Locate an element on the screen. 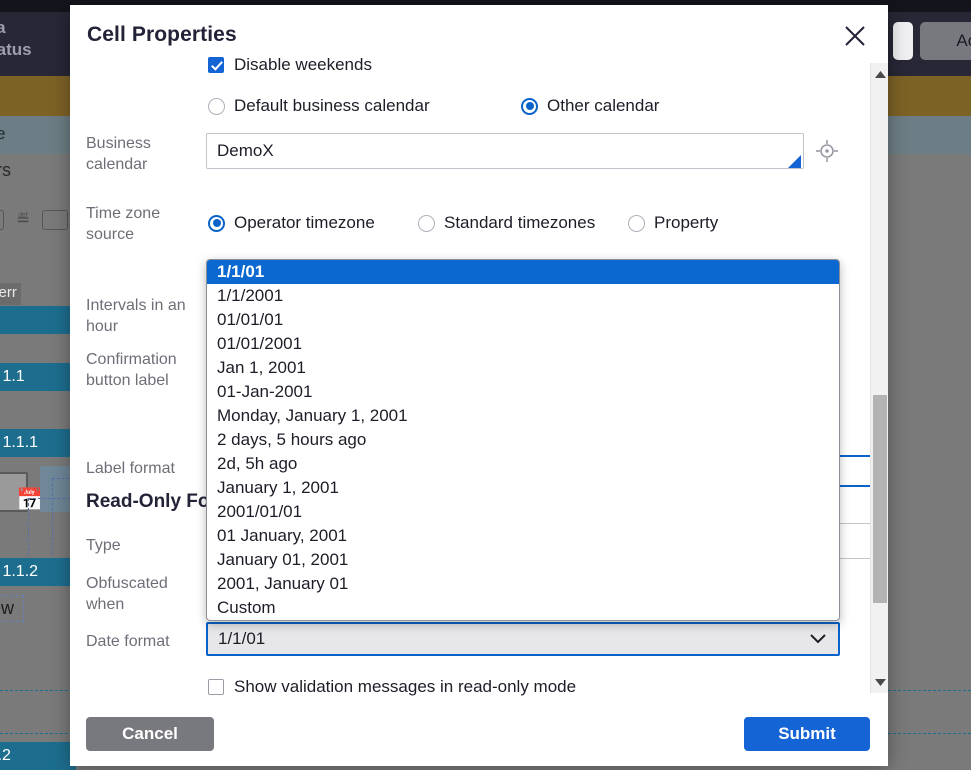 The height and width of the screenshot is (770, 971). radio-standard-timezones: Standard timezones is located at coordinates (506, 223).